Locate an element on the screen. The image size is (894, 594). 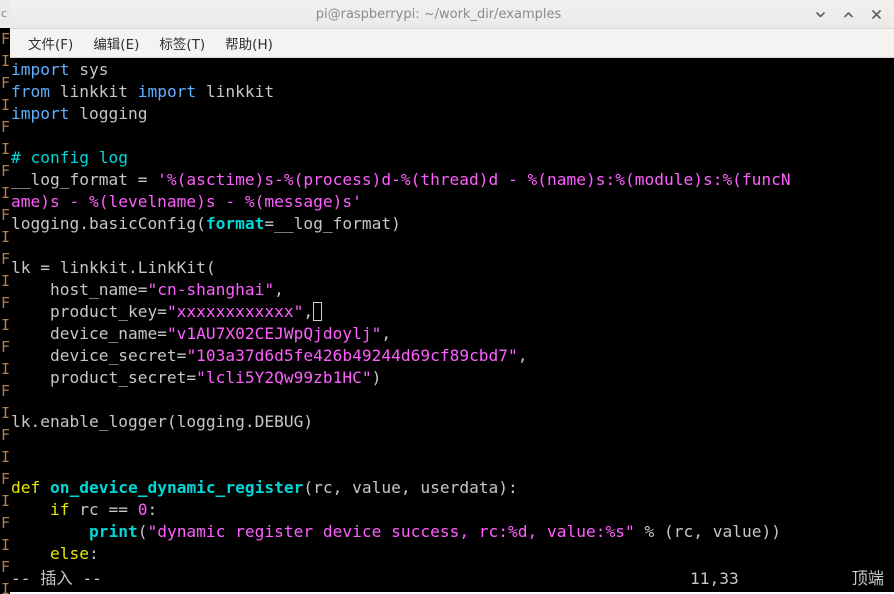
code-token: device_name= is located at coordinates (89, 333).